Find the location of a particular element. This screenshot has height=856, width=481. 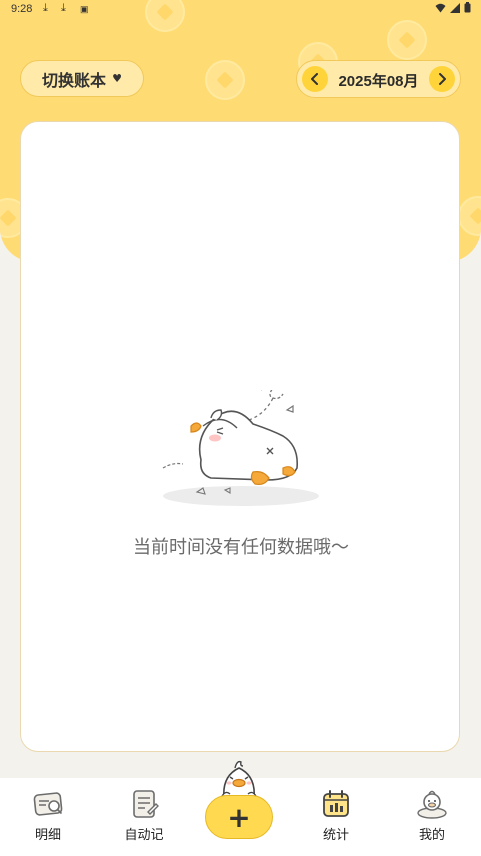

empty-state-message: 当前时间没有任何数据哦～ is located at coordinates (241, 547).